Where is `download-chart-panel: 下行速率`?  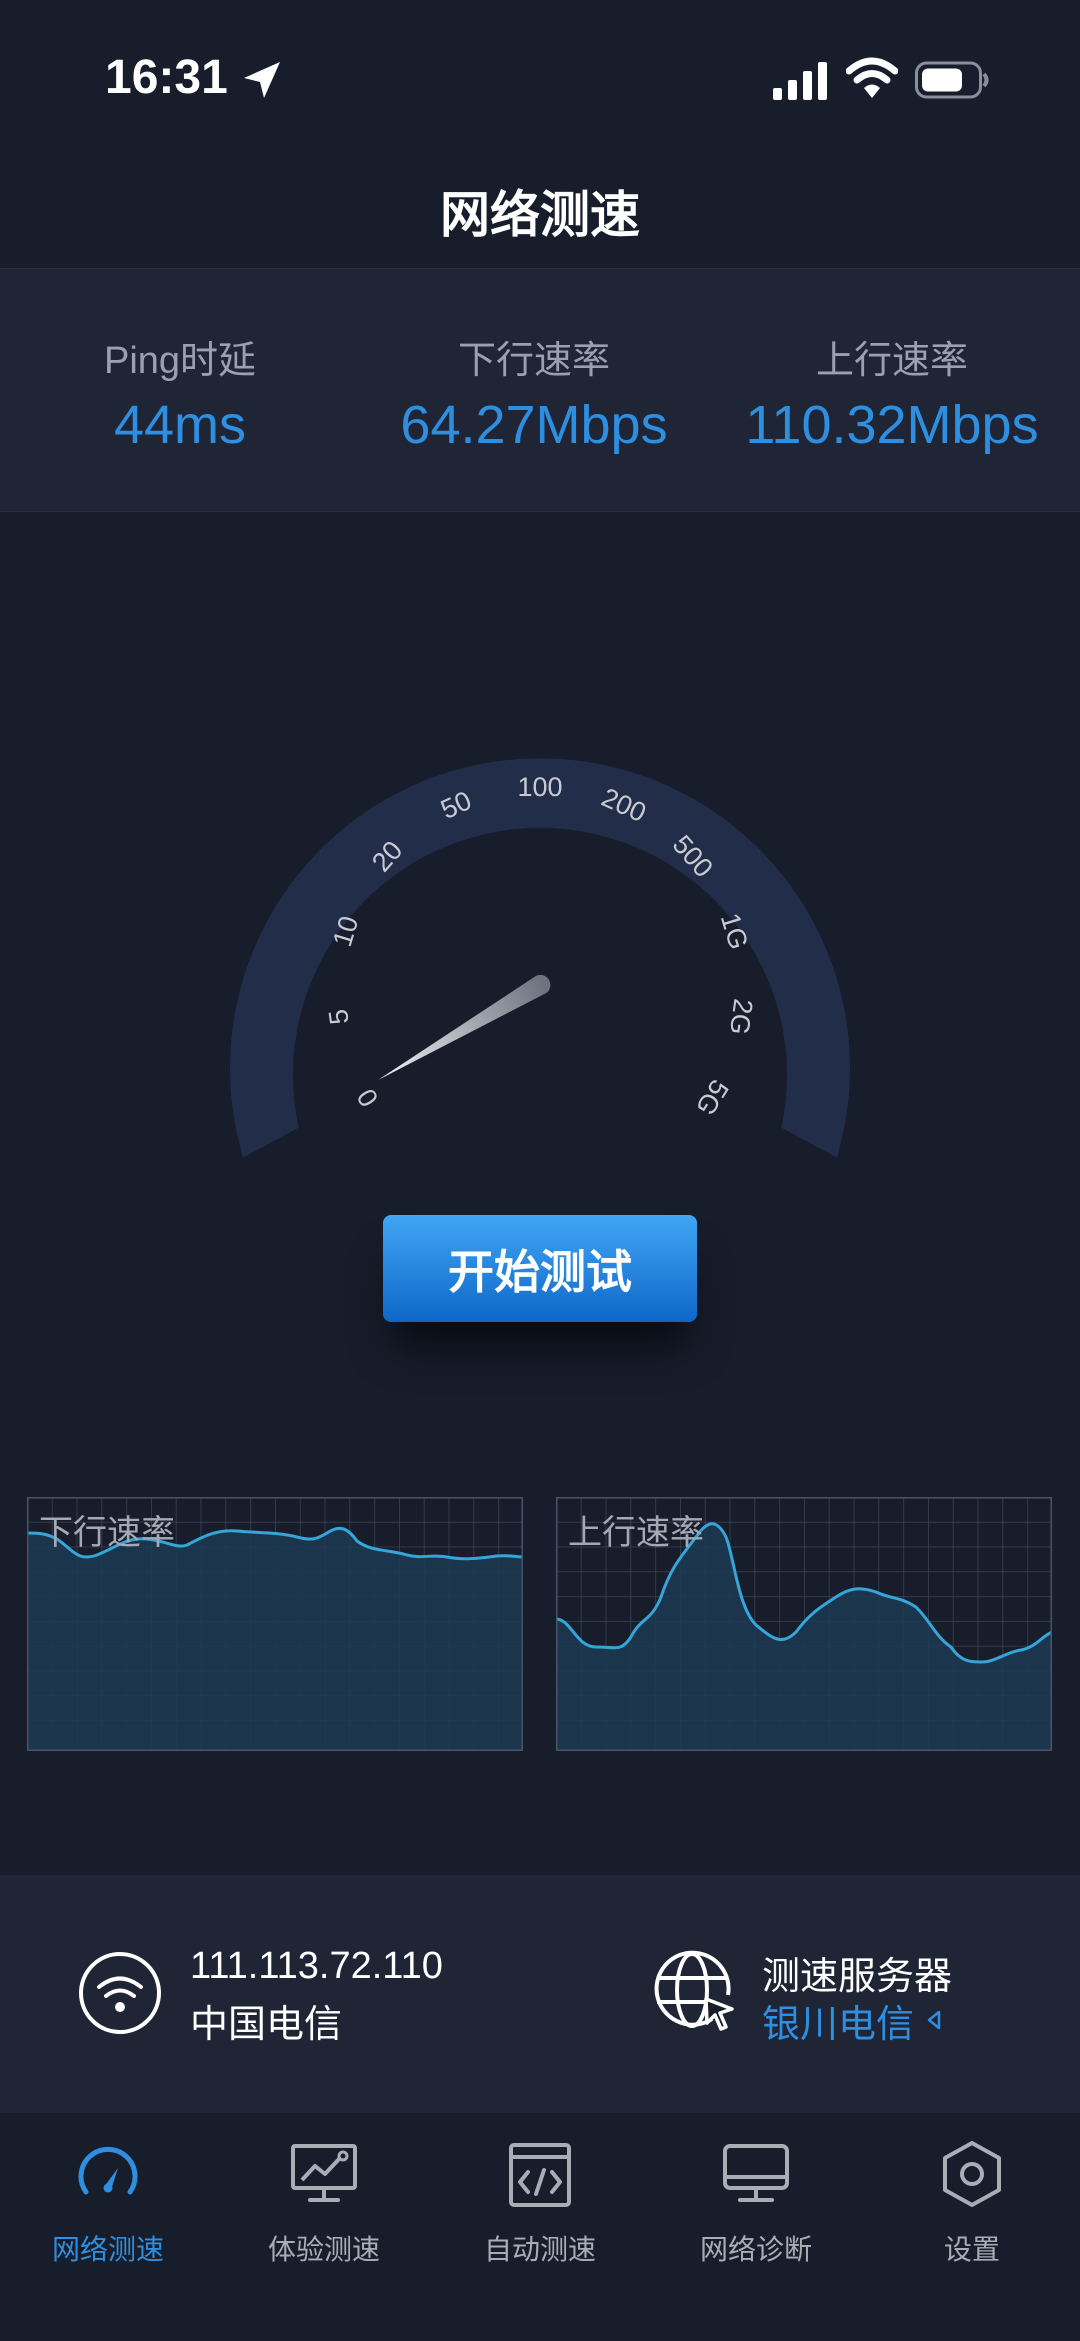
download-chart-panel: 下行速率 is located at coordinates (275, 1624).